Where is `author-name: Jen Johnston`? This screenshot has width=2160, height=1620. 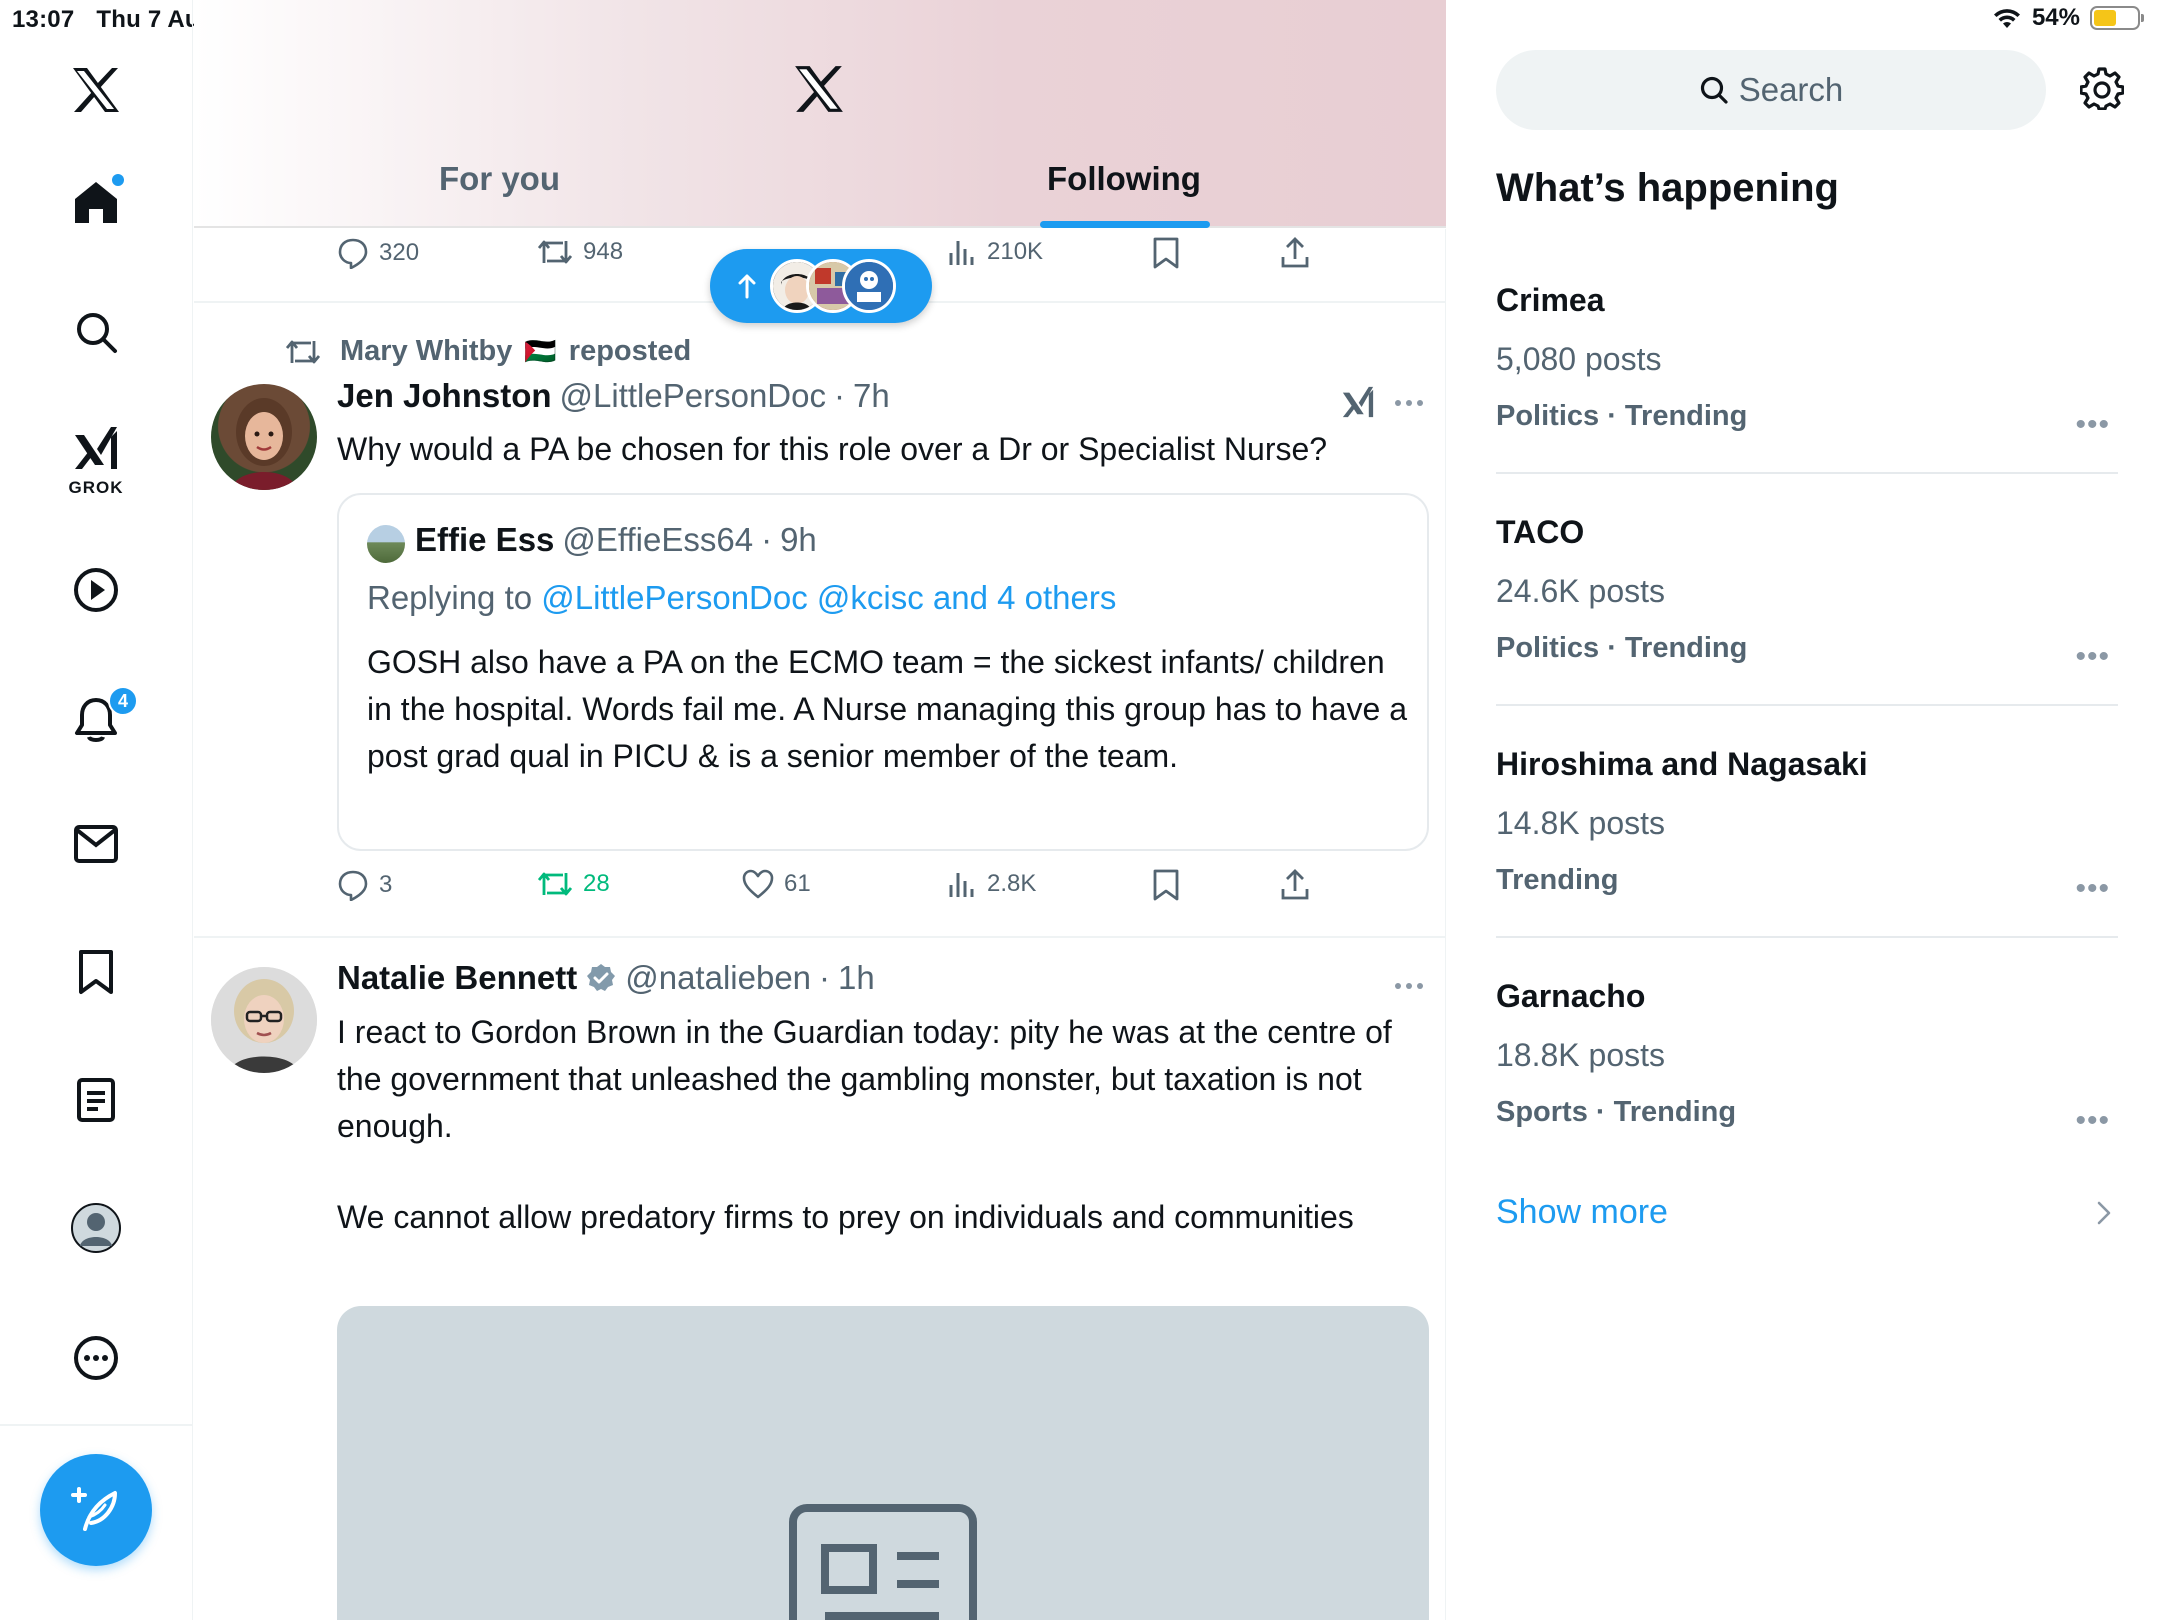 author-name: Jen Johnston is located at coordinates (444, 396).